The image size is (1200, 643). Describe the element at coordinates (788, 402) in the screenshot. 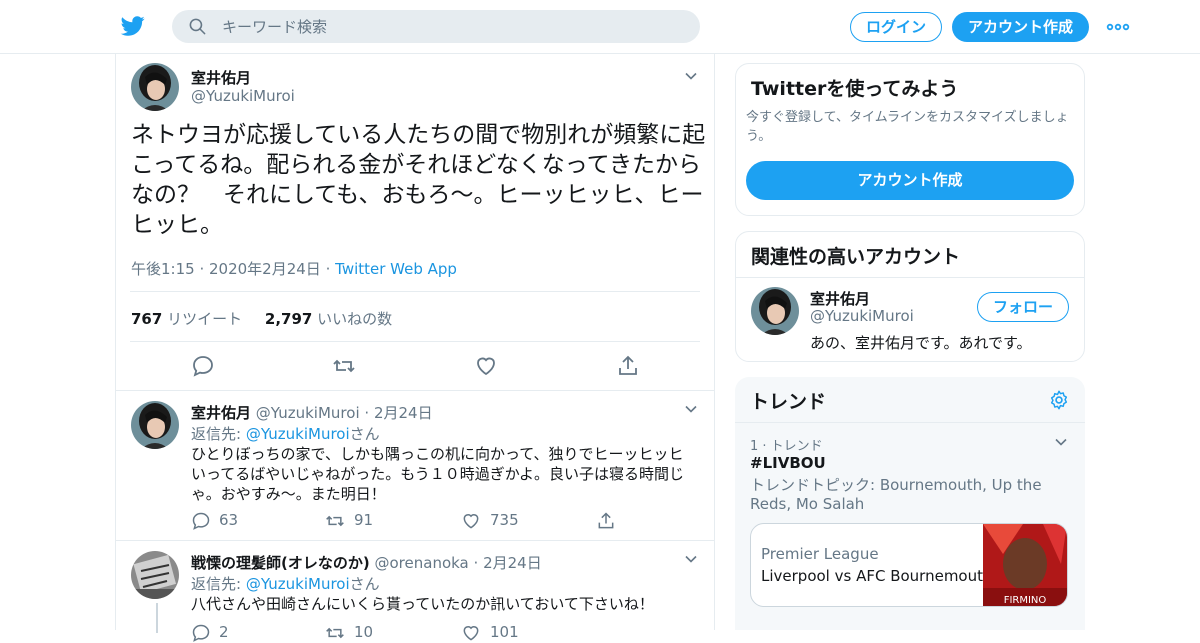

I see `trends-title: トレンド` at that location.